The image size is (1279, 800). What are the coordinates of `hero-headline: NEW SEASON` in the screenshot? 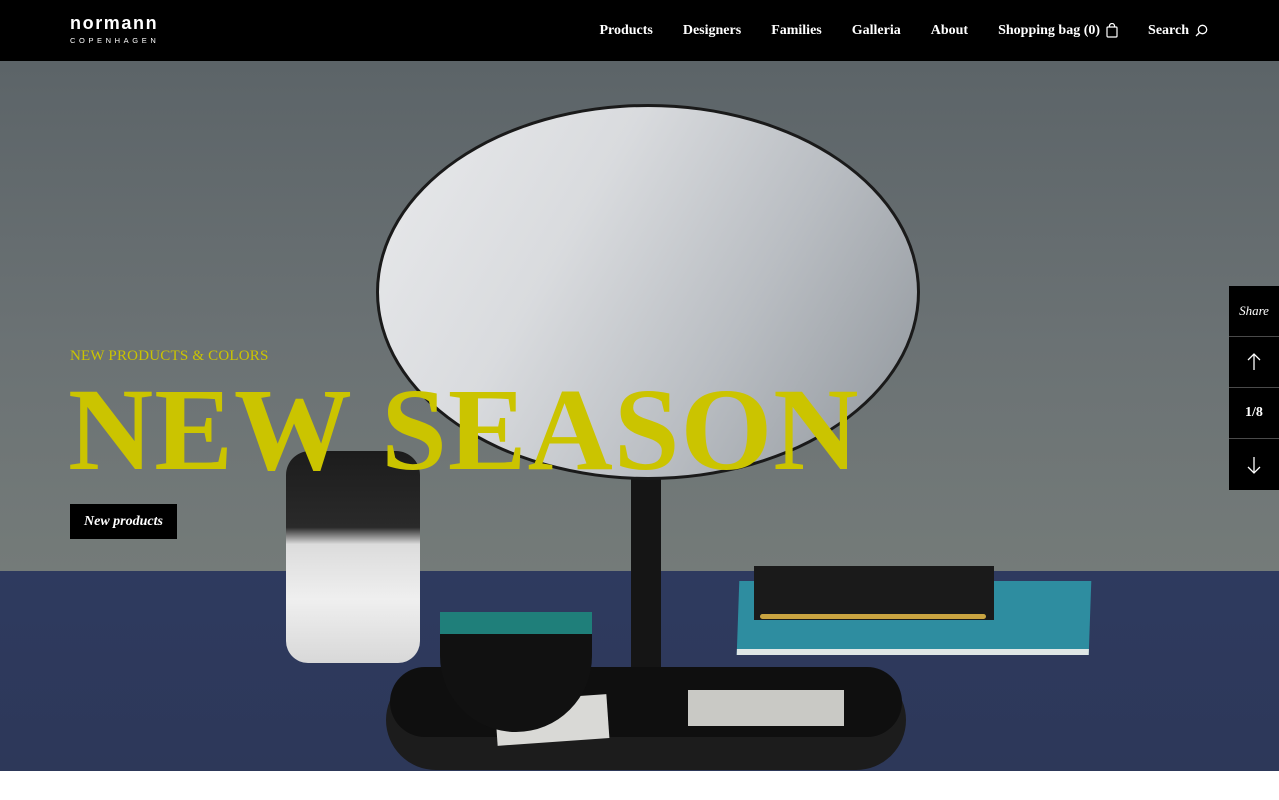 It's located at (464, 429).